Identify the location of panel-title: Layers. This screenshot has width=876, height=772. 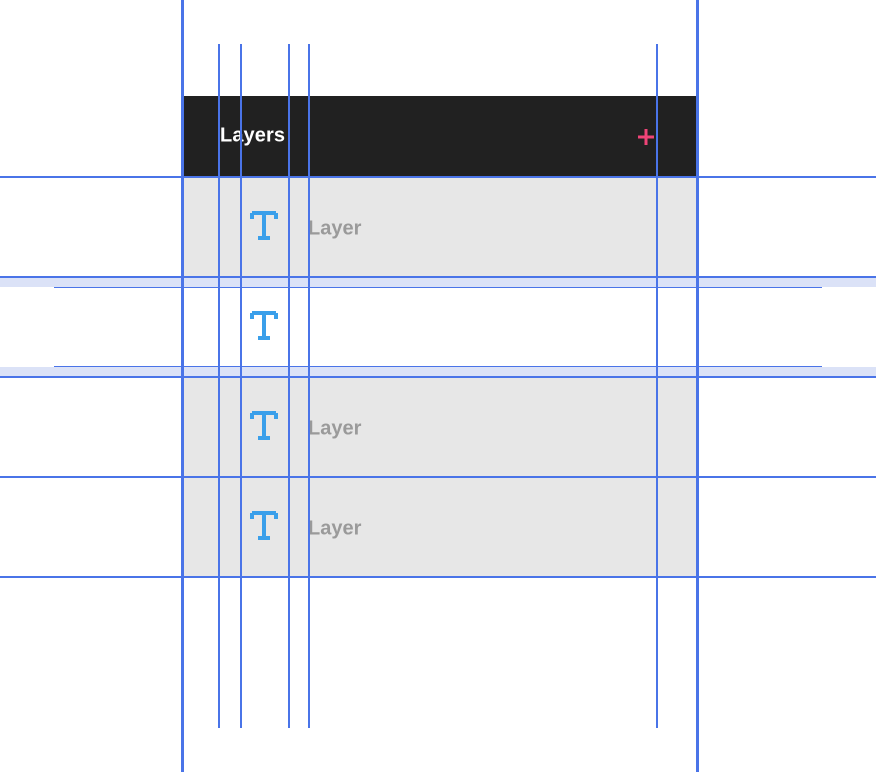
(253, 135).